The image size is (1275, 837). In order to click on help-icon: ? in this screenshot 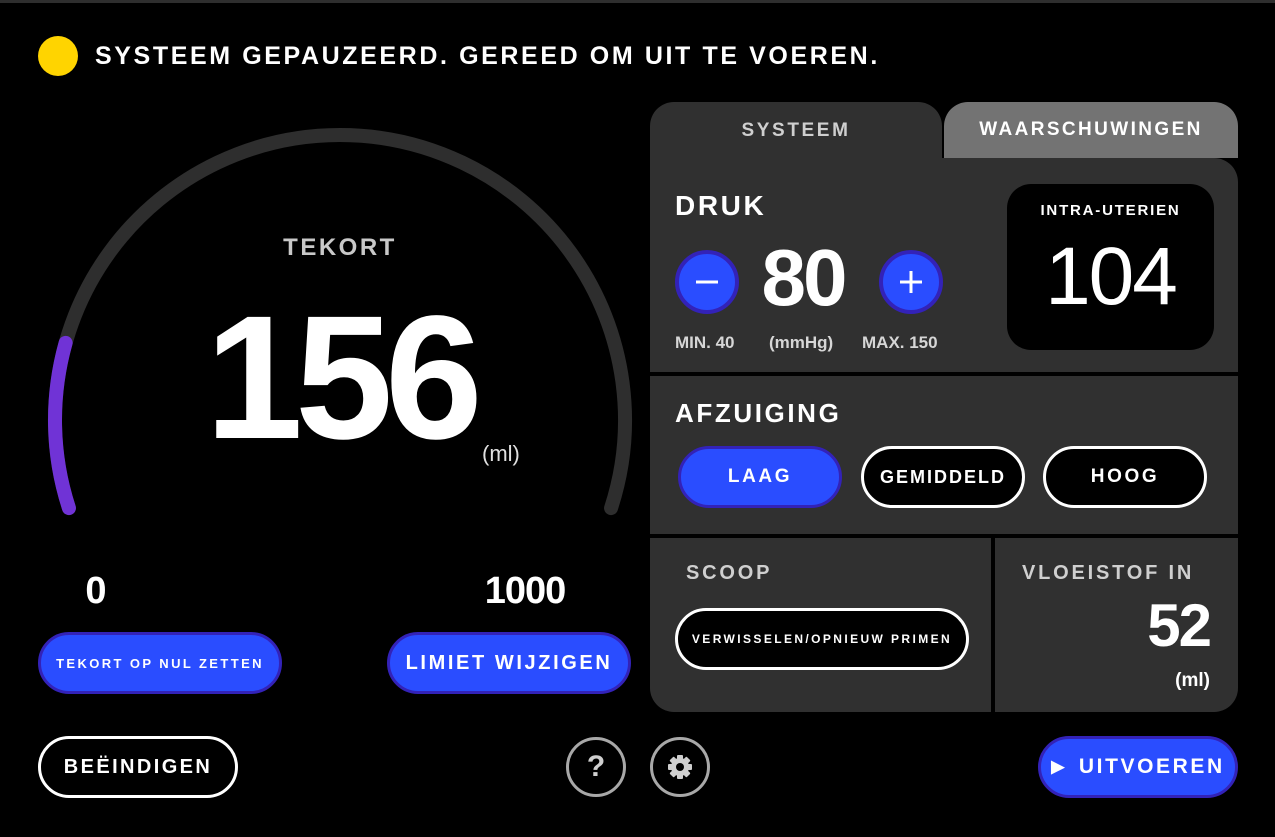, I will do `click(596, 766)`.